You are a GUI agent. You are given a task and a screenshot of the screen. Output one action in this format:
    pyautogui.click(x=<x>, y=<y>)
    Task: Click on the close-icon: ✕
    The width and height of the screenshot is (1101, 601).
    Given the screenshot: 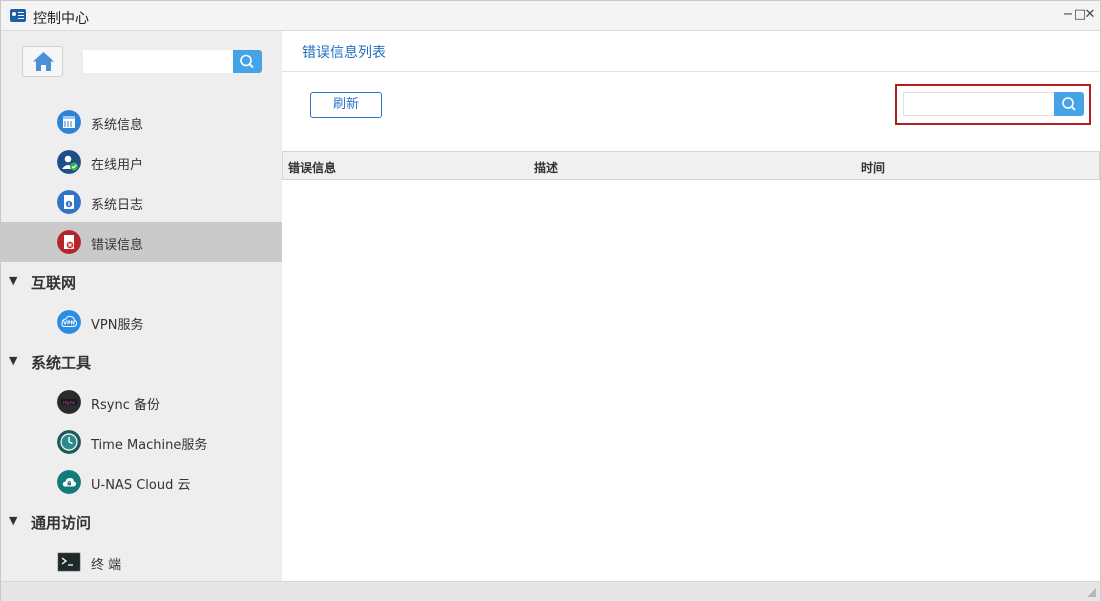 What is the action you would take?
    pyautogui.click(x=1090, y=15)
    